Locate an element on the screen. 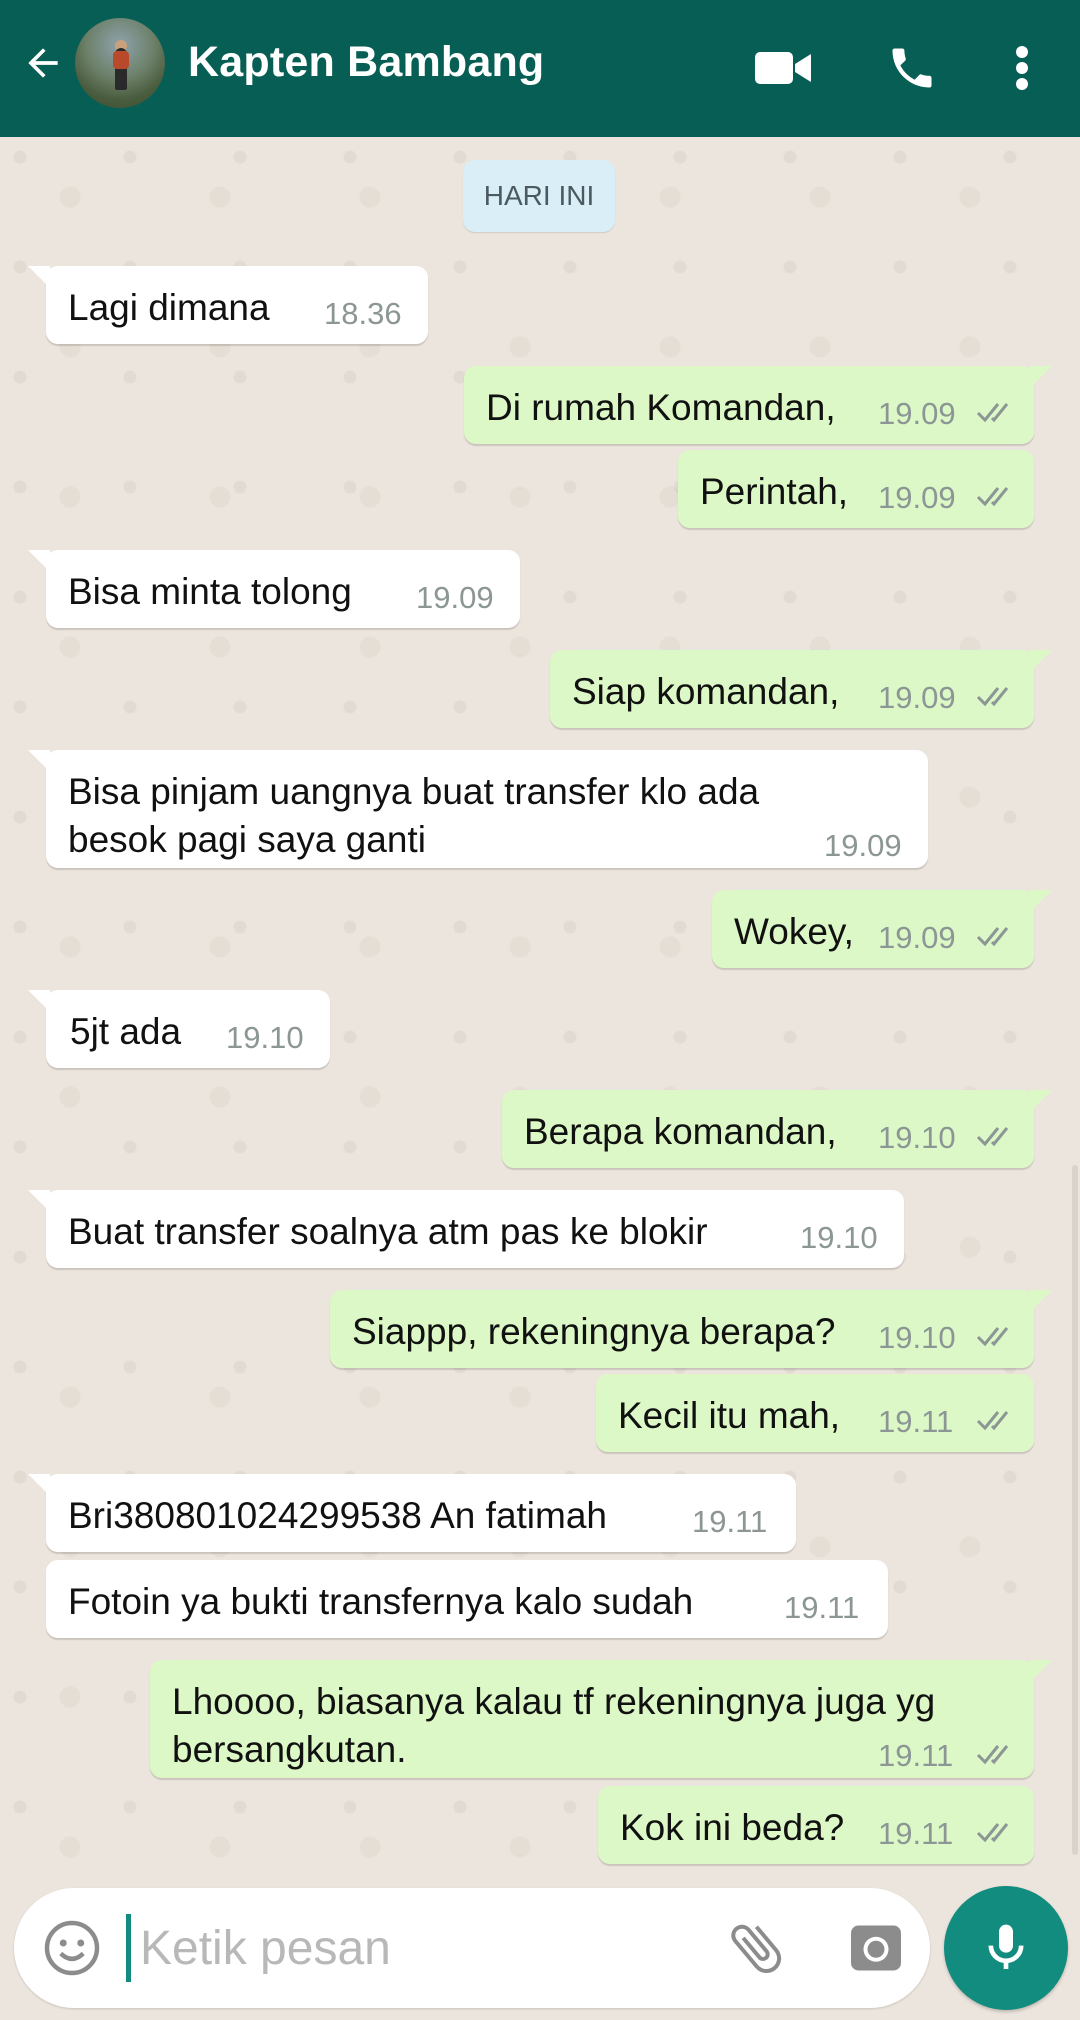 Image resolution: width=1080 pixels, height=2020 pixels. message-bubble-incoming: 5jt ada 19.10 is located at coordinates (179, 1029).